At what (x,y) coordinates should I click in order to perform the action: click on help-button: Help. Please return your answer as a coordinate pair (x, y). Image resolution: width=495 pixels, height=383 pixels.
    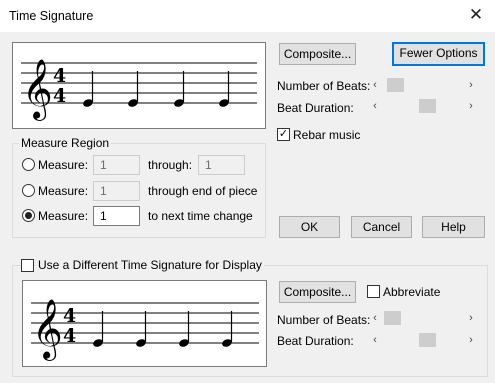
    Looking at the image, I should click on (453, 227).